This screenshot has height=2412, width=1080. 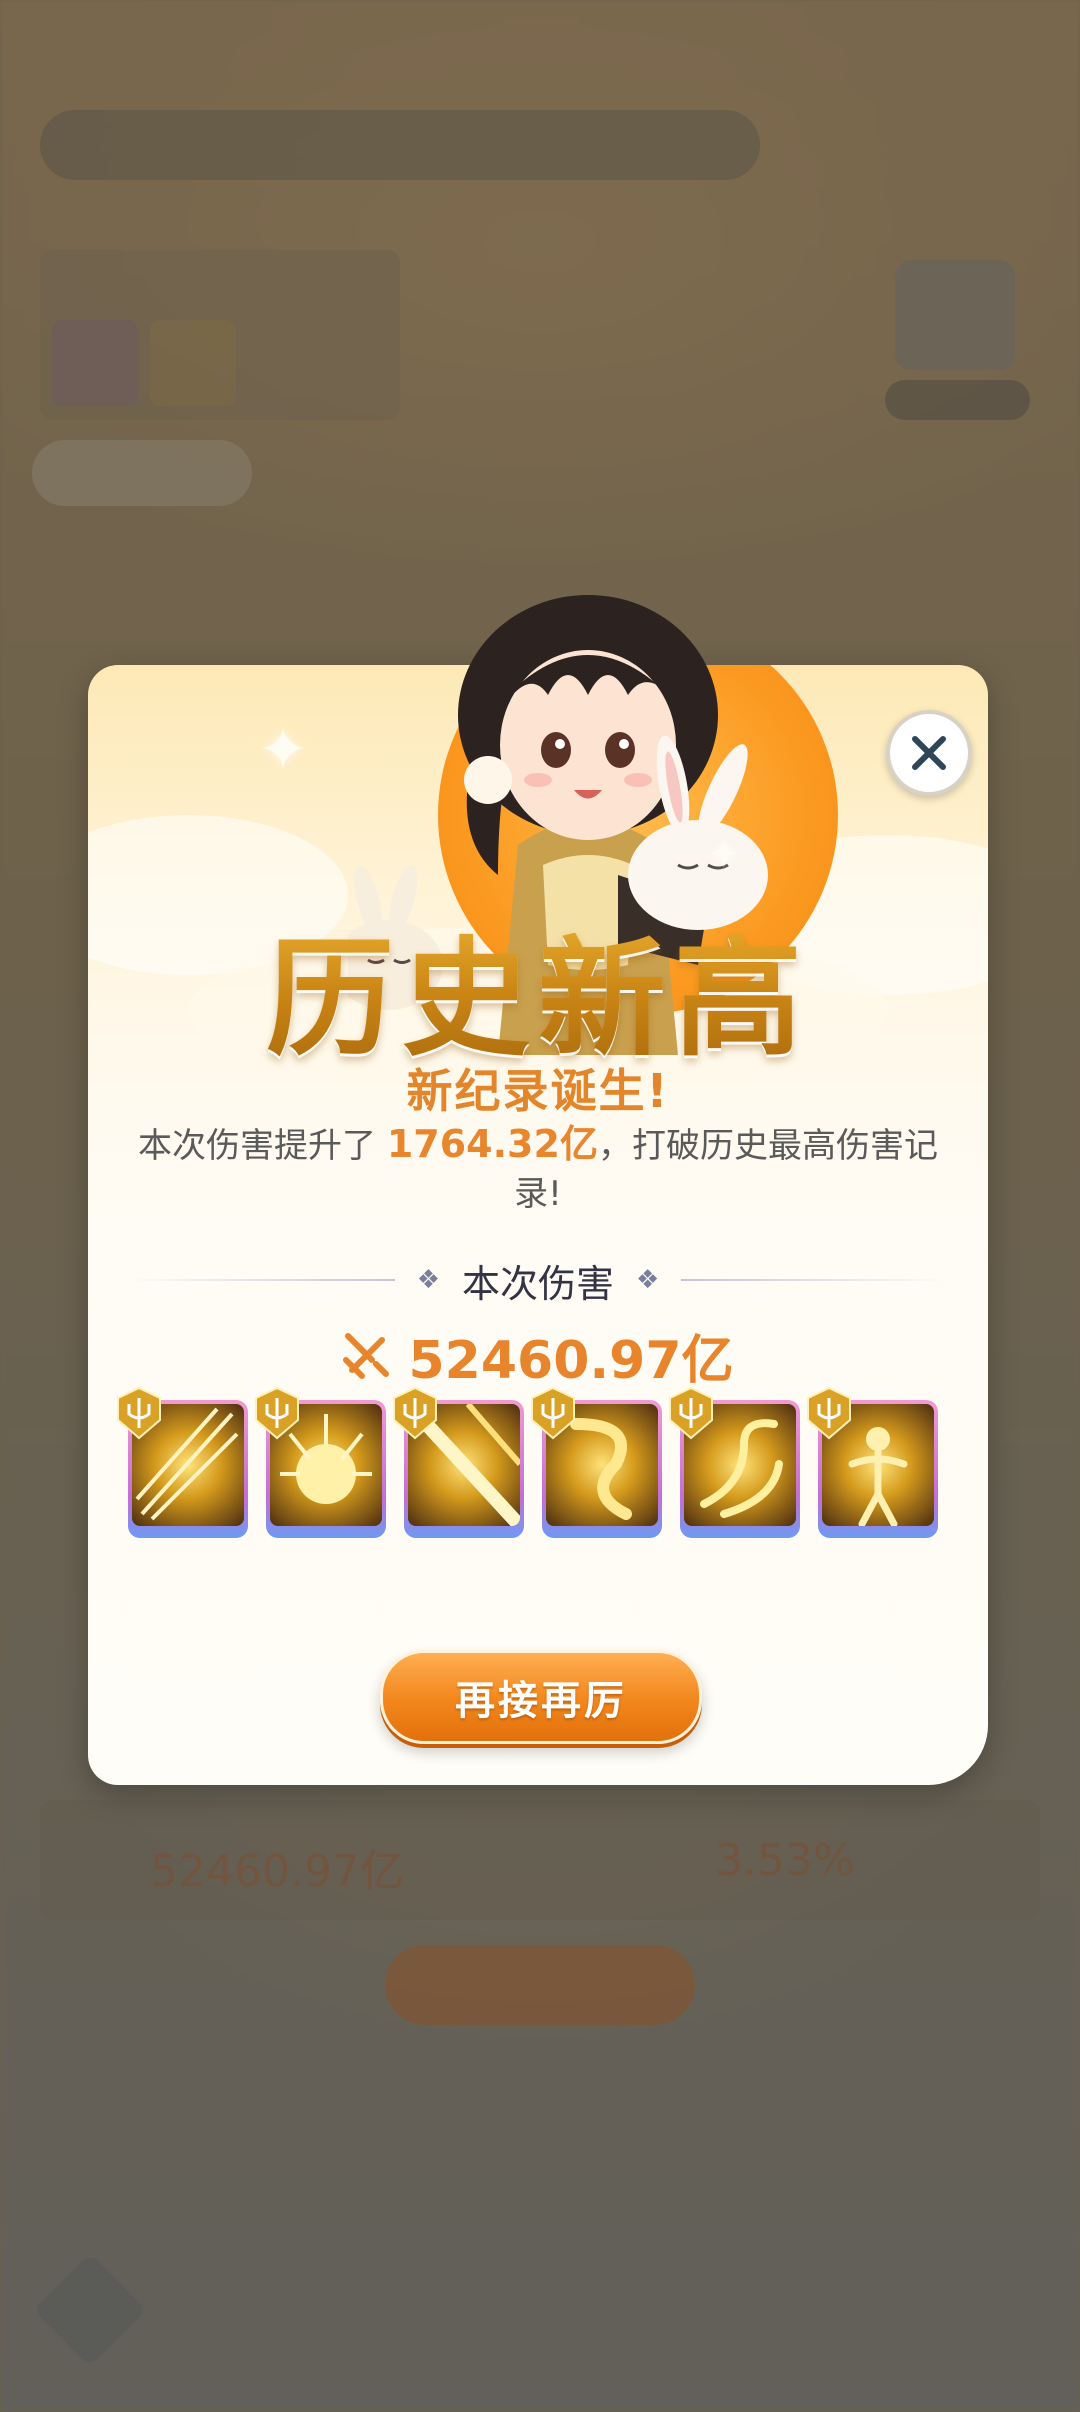 I want to click on close-button, so click(x=929, y=753).